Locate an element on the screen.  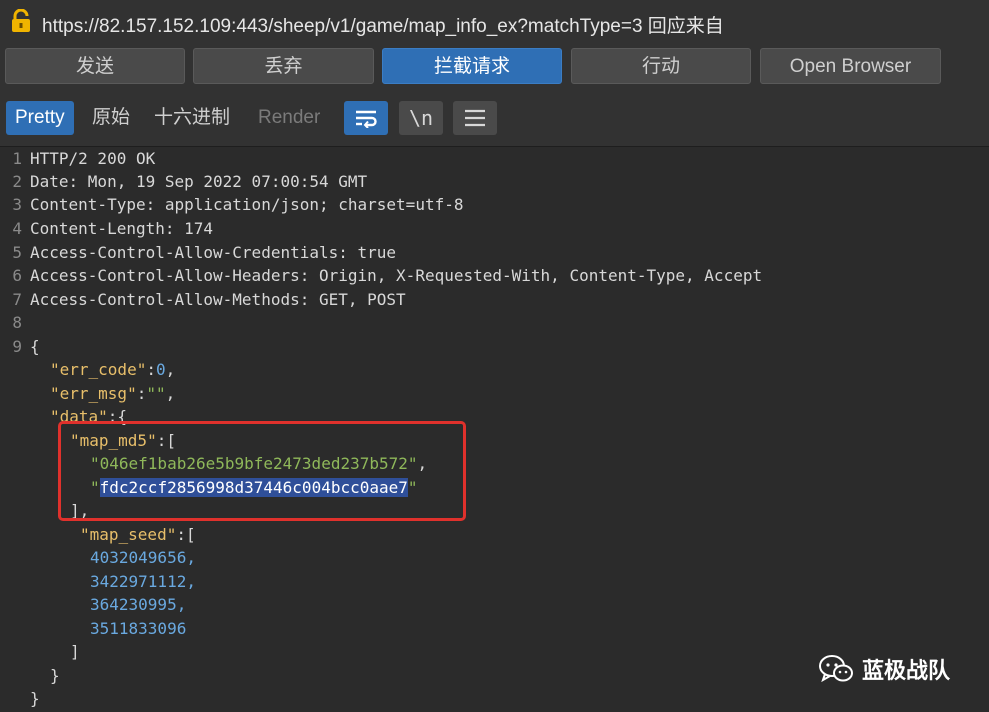
tab-raw: 原始 is located at coordinates (111, 118).